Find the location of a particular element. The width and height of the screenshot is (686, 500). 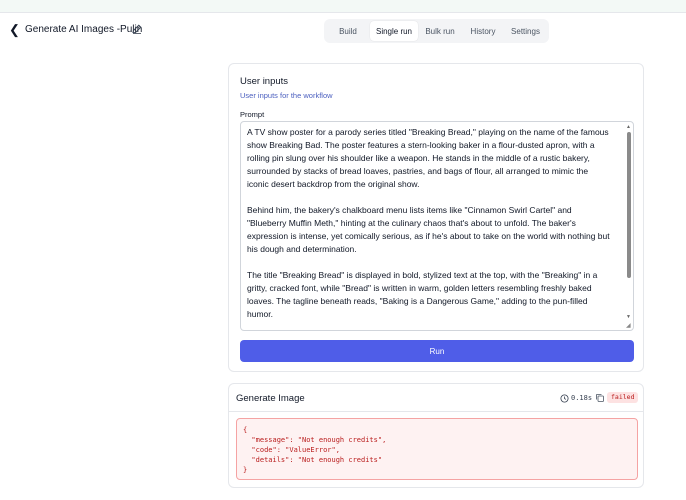

status-badge: failed is located at coordinates (623, 397).